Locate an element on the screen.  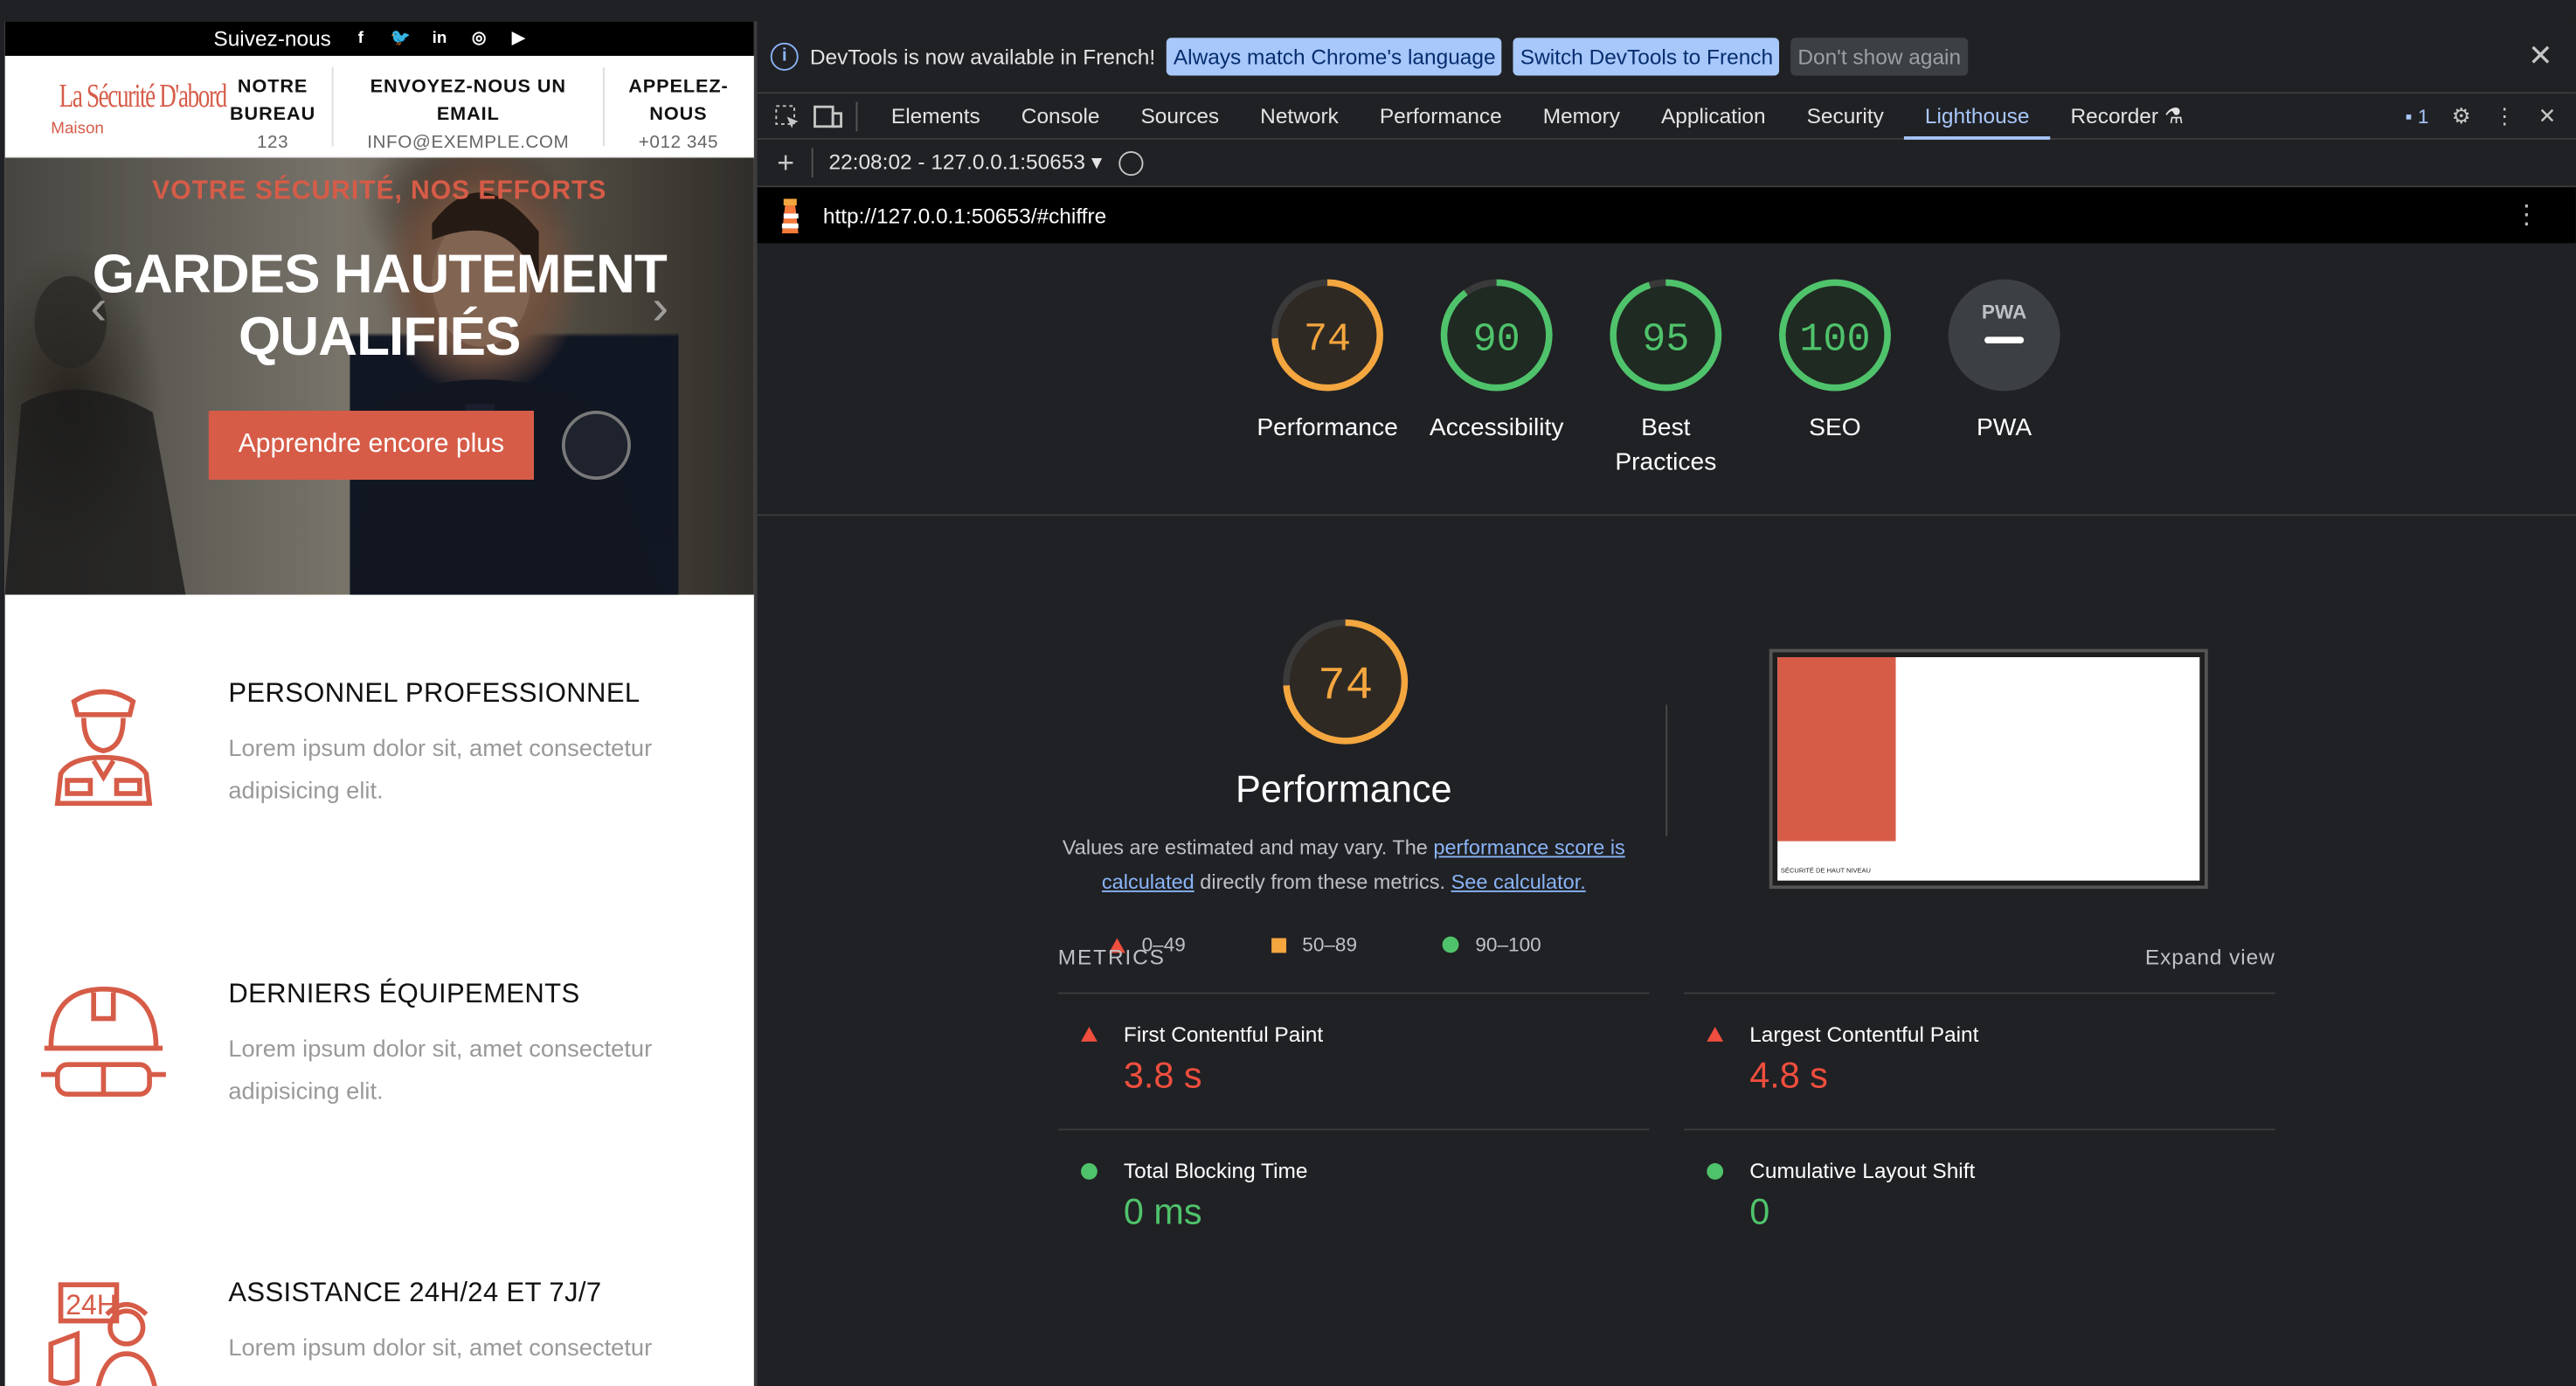
new-report-plus-icon: + is located at coordinates (785, 162).